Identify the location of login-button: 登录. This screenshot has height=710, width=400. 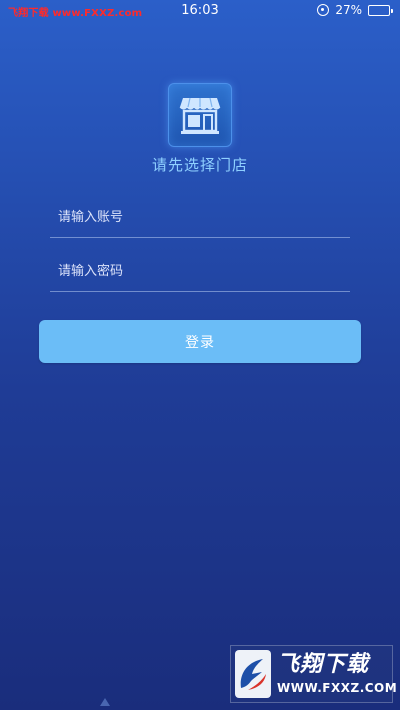
(200, 341).